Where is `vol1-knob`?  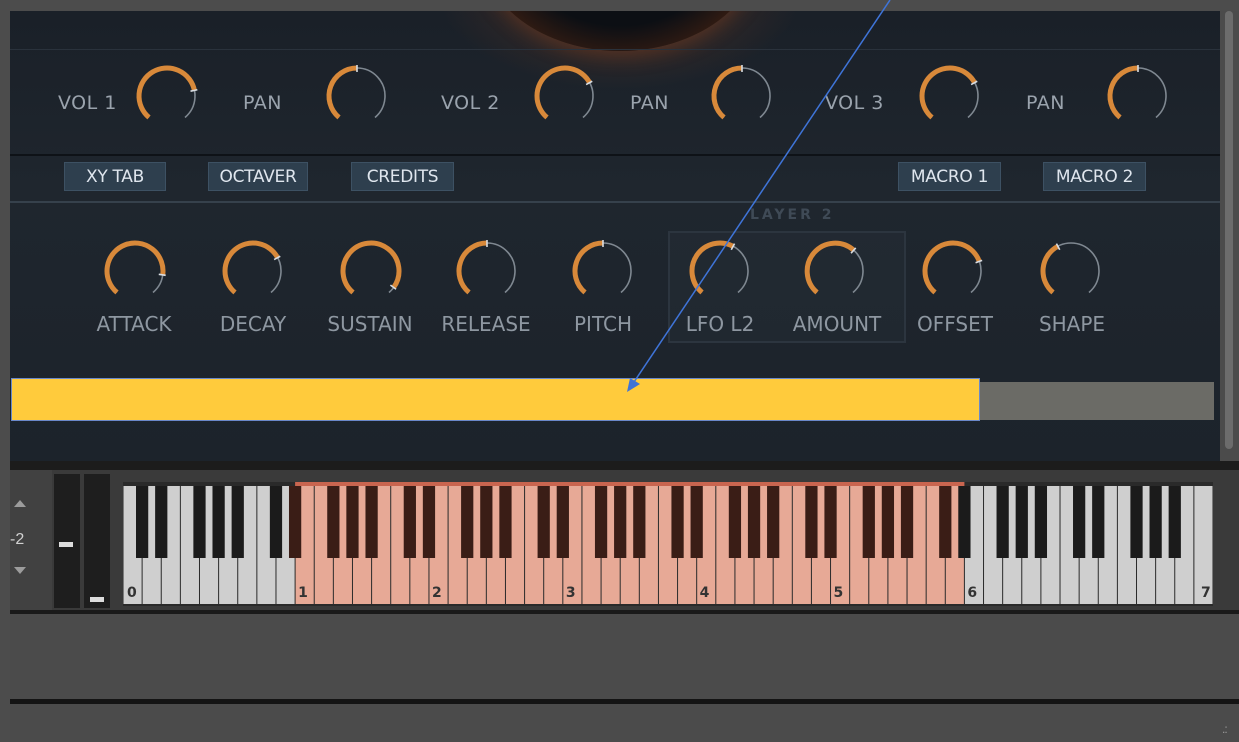 vol1-knob is located at coordinates (167, 96).